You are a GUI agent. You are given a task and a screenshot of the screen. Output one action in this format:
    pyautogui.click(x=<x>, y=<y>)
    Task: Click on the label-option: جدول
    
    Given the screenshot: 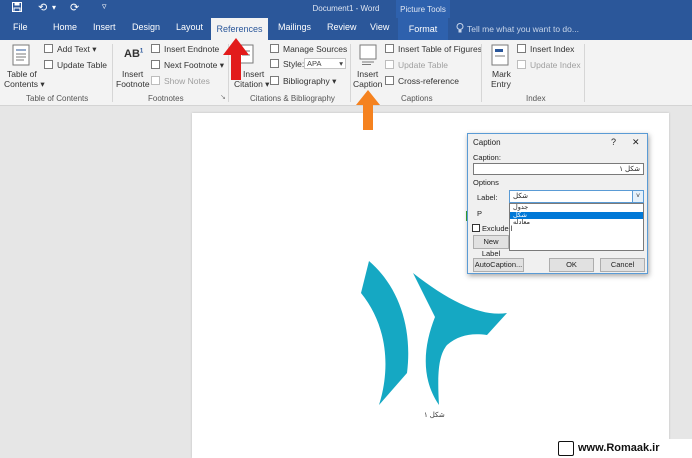 What is the action you would take?
    pyautogui.click(x=576, y=208)
    